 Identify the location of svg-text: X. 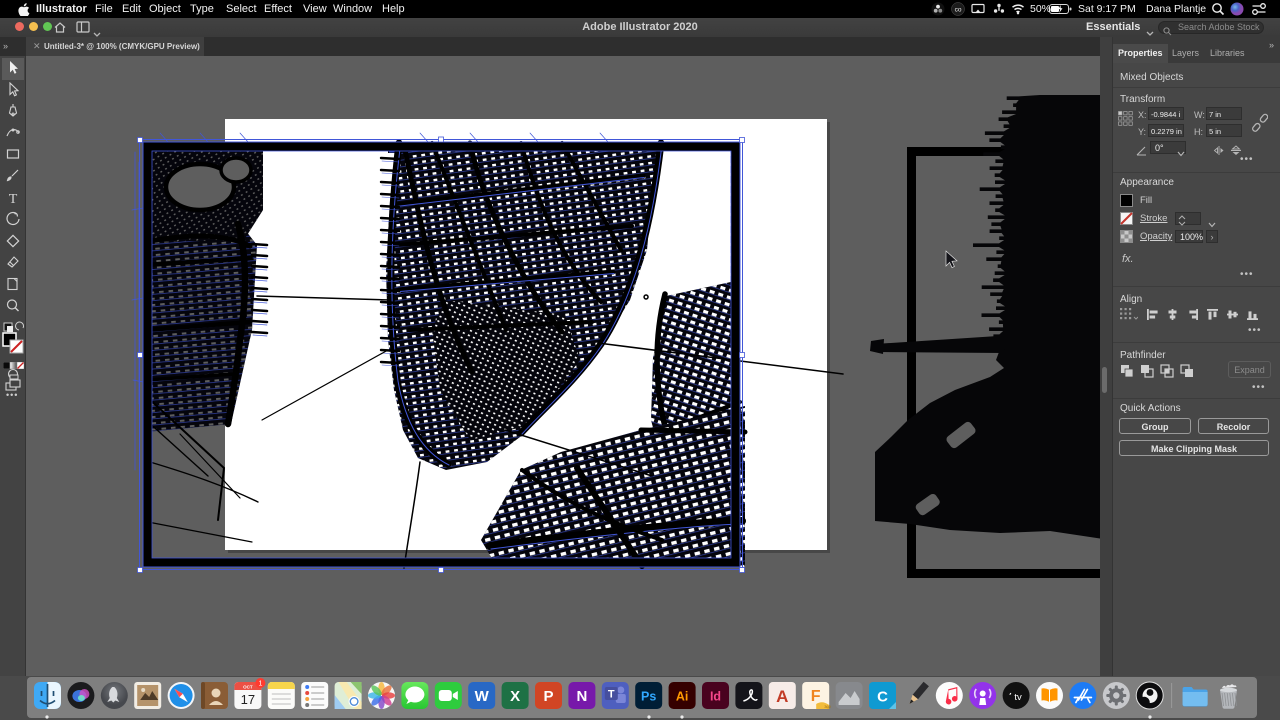
(515, 696).